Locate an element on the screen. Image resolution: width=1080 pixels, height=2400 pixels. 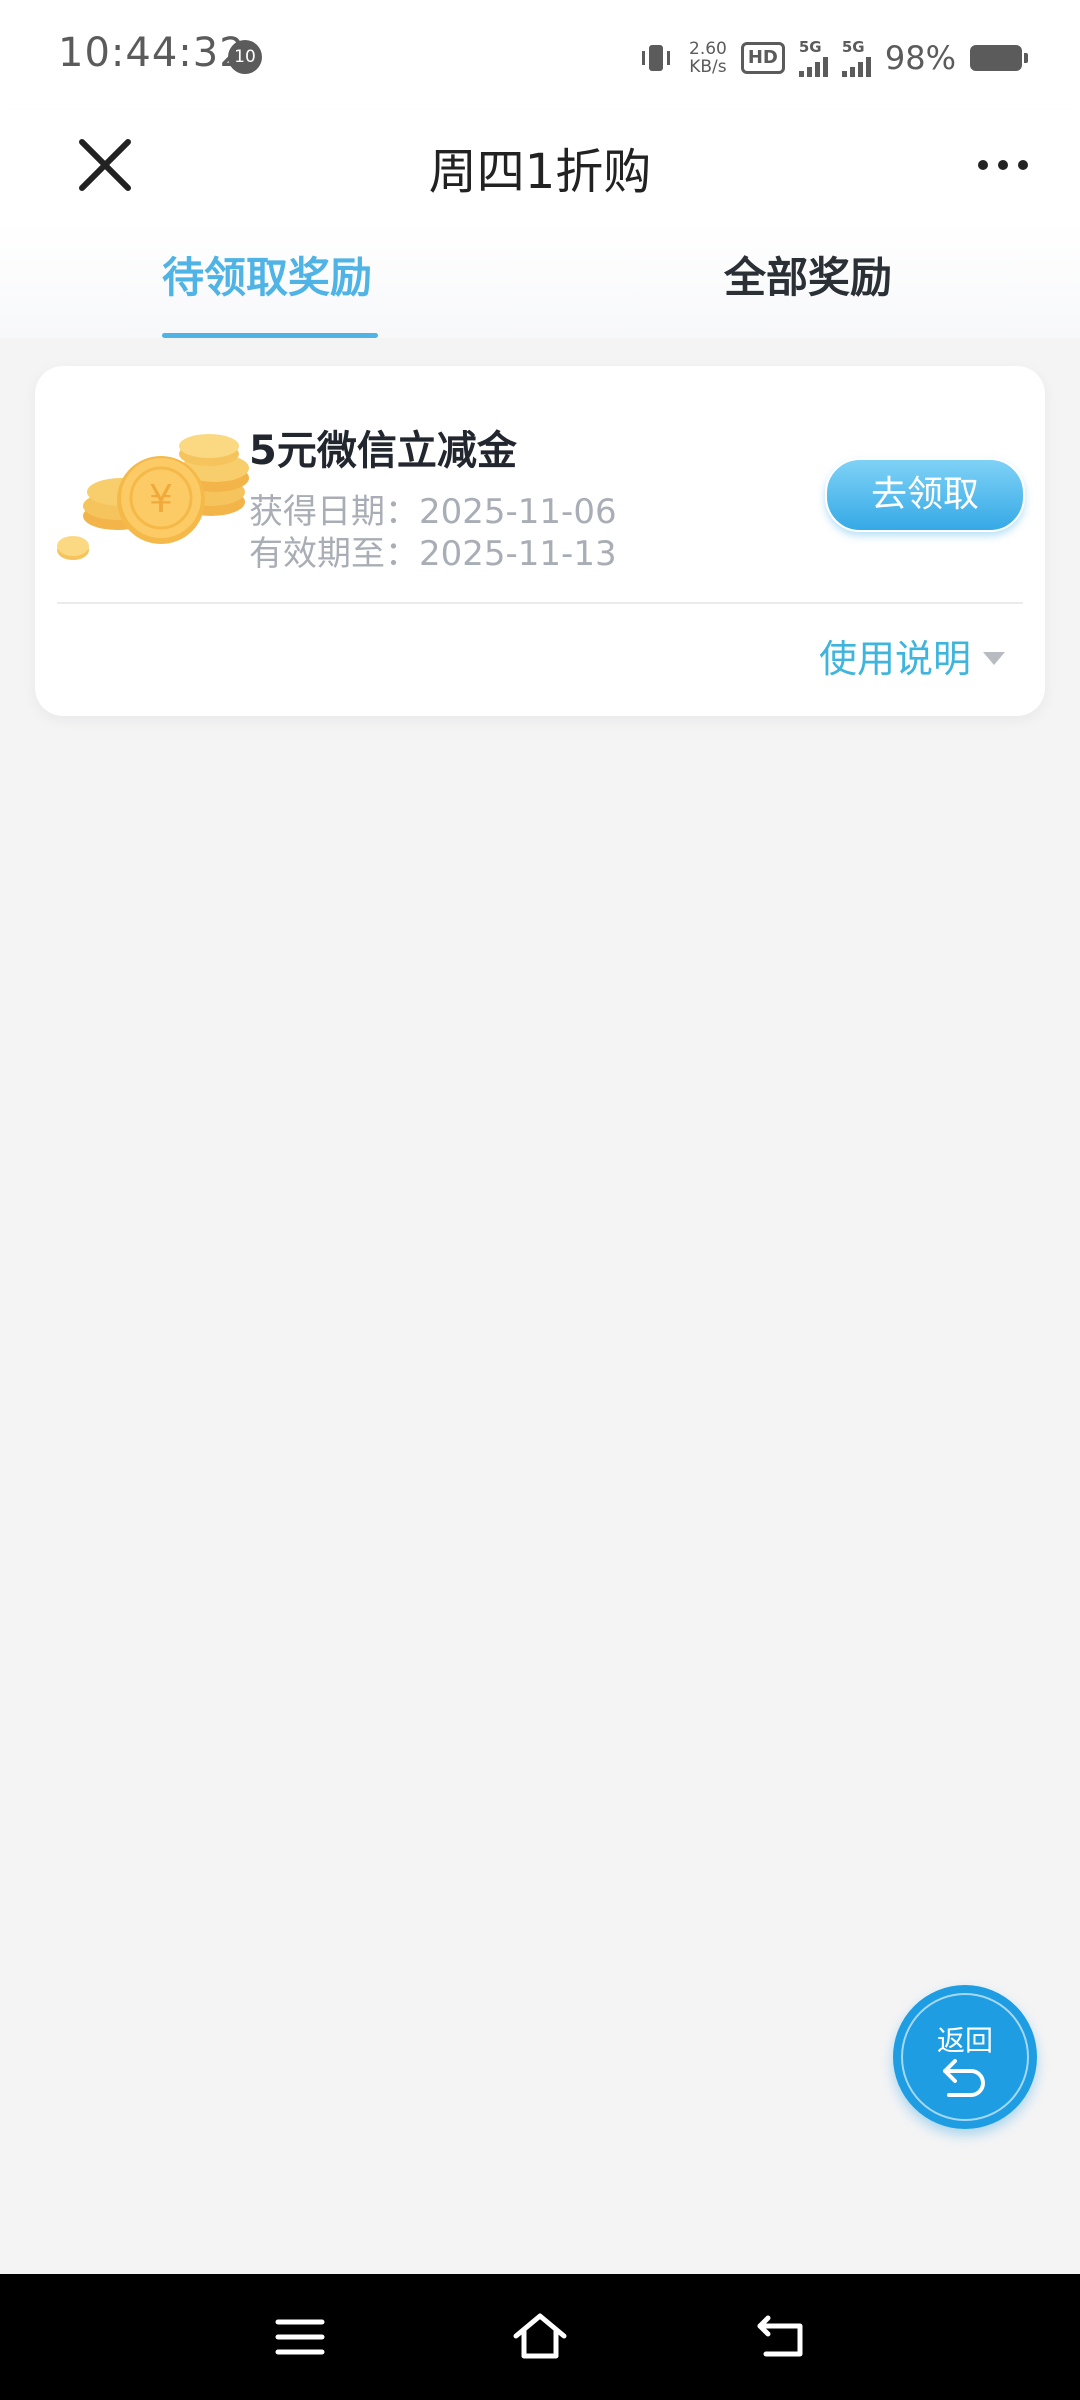
usage-label: 使用说明 is located at coordinates (894, 659).